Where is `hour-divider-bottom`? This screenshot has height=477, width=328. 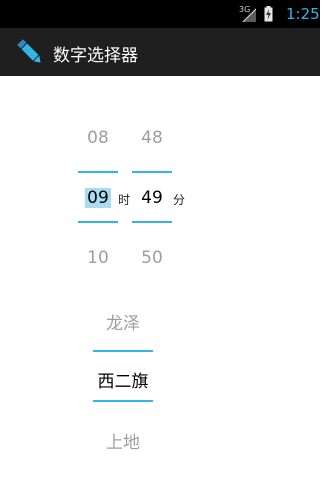
hour-divider-bottom is located at coordinates (98, 222).